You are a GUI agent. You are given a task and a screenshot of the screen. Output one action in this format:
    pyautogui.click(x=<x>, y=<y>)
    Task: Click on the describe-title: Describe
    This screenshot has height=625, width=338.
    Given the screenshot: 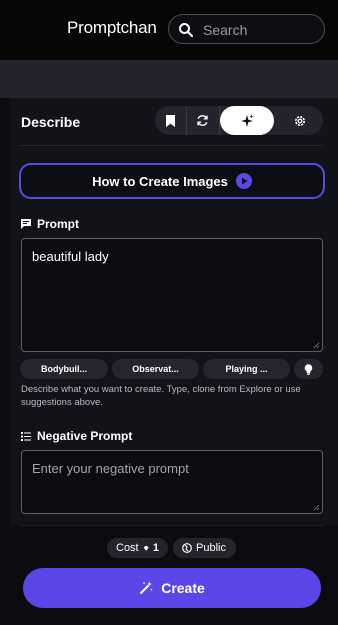 What is the action you would take?
    pyautogui.click(x=51, y=122)
    